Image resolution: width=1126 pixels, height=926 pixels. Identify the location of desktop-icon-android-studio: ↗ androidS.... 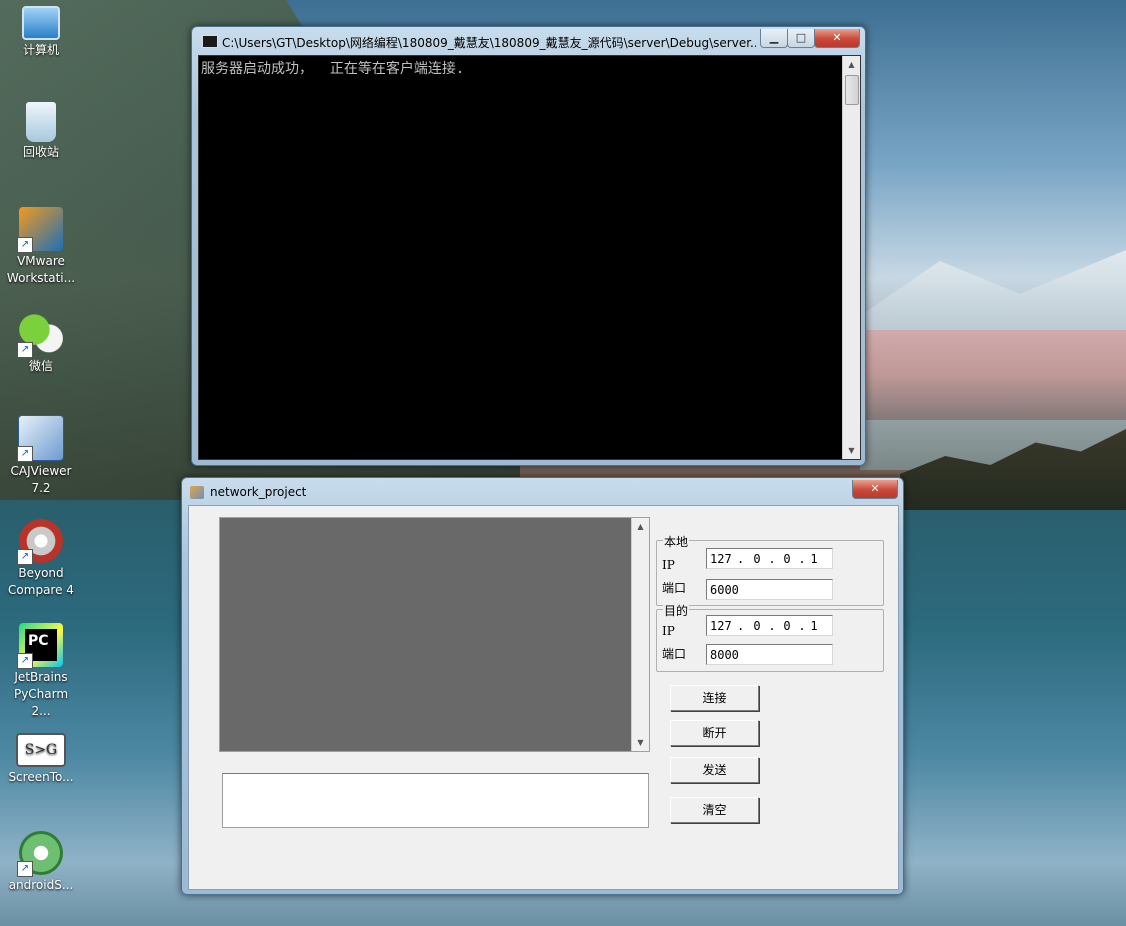
(41, 862).